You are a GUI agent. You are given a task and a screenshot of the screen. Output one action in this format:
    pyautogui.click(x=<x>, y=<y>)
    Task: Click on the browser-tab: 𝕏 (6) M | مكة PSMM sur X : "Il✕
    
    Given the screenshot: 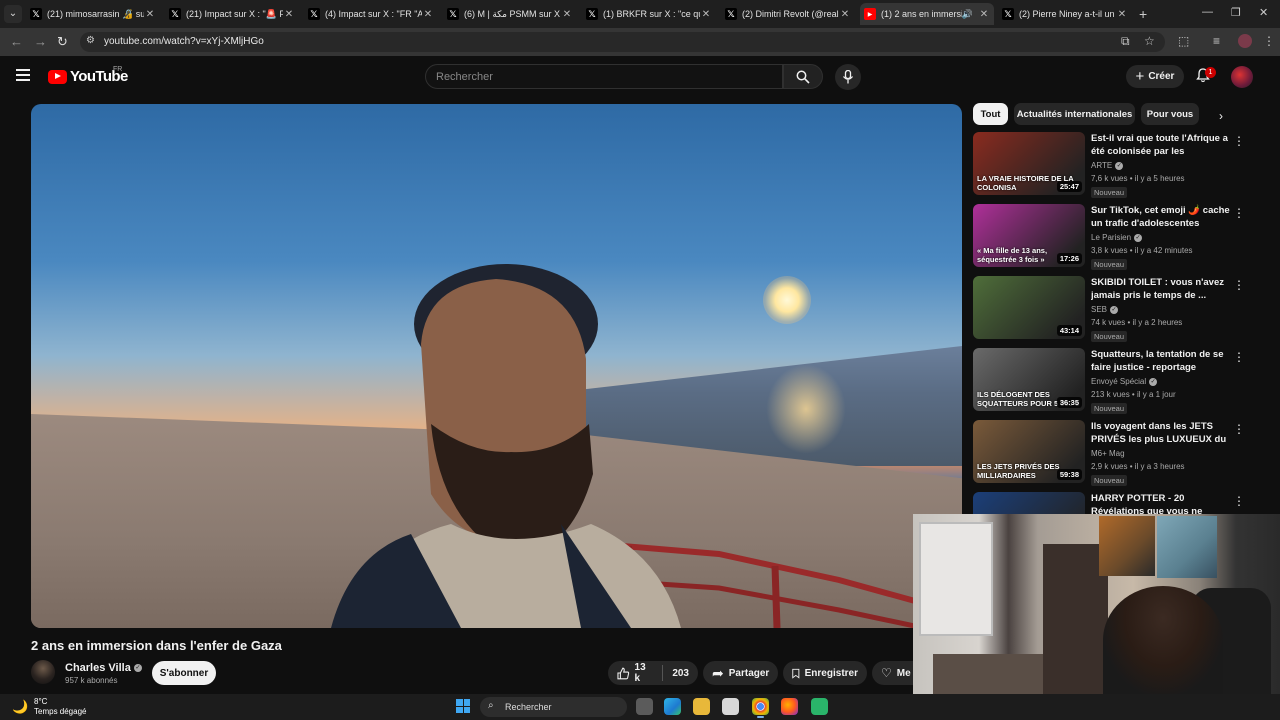 What is the action you would take?
    pyautogui.click(x=510, y=14)
    